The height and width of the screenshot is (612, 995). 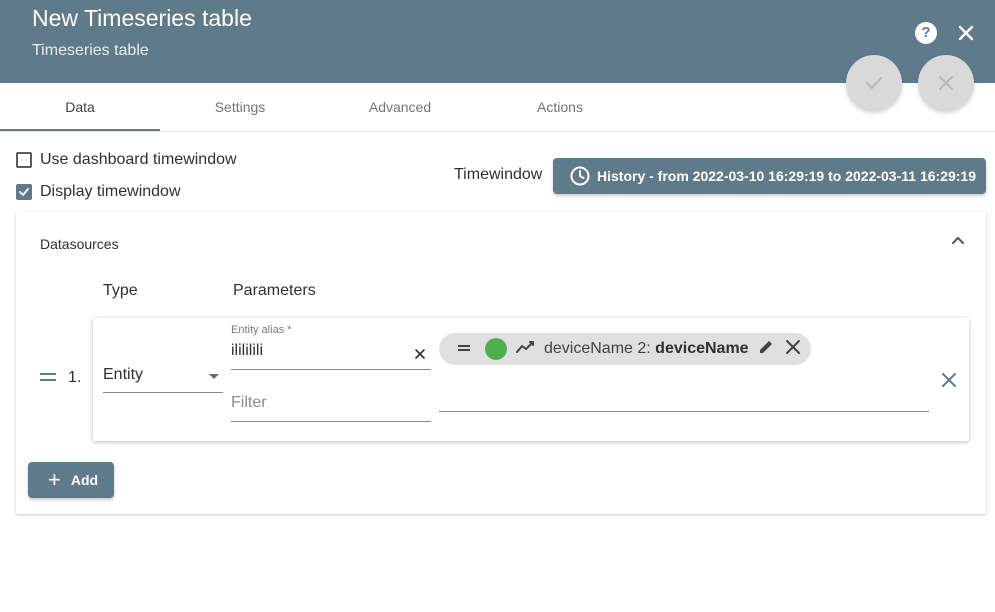 What do you see at coordinates (24, 160) in the screenshot?
I see `checkbox-unchecked-icon` at bounding box center [24, 160].